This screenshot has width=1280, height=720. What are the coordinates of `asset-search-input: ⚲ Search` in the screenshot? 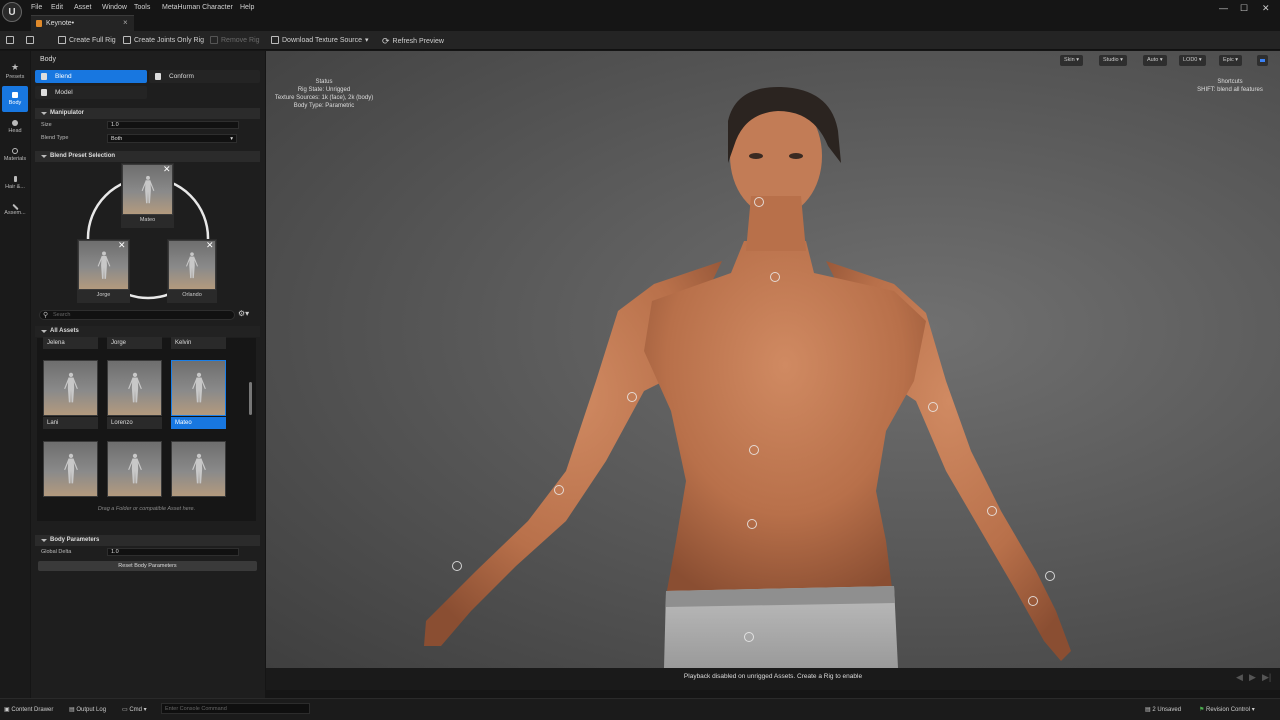 It's located at (137, 315).